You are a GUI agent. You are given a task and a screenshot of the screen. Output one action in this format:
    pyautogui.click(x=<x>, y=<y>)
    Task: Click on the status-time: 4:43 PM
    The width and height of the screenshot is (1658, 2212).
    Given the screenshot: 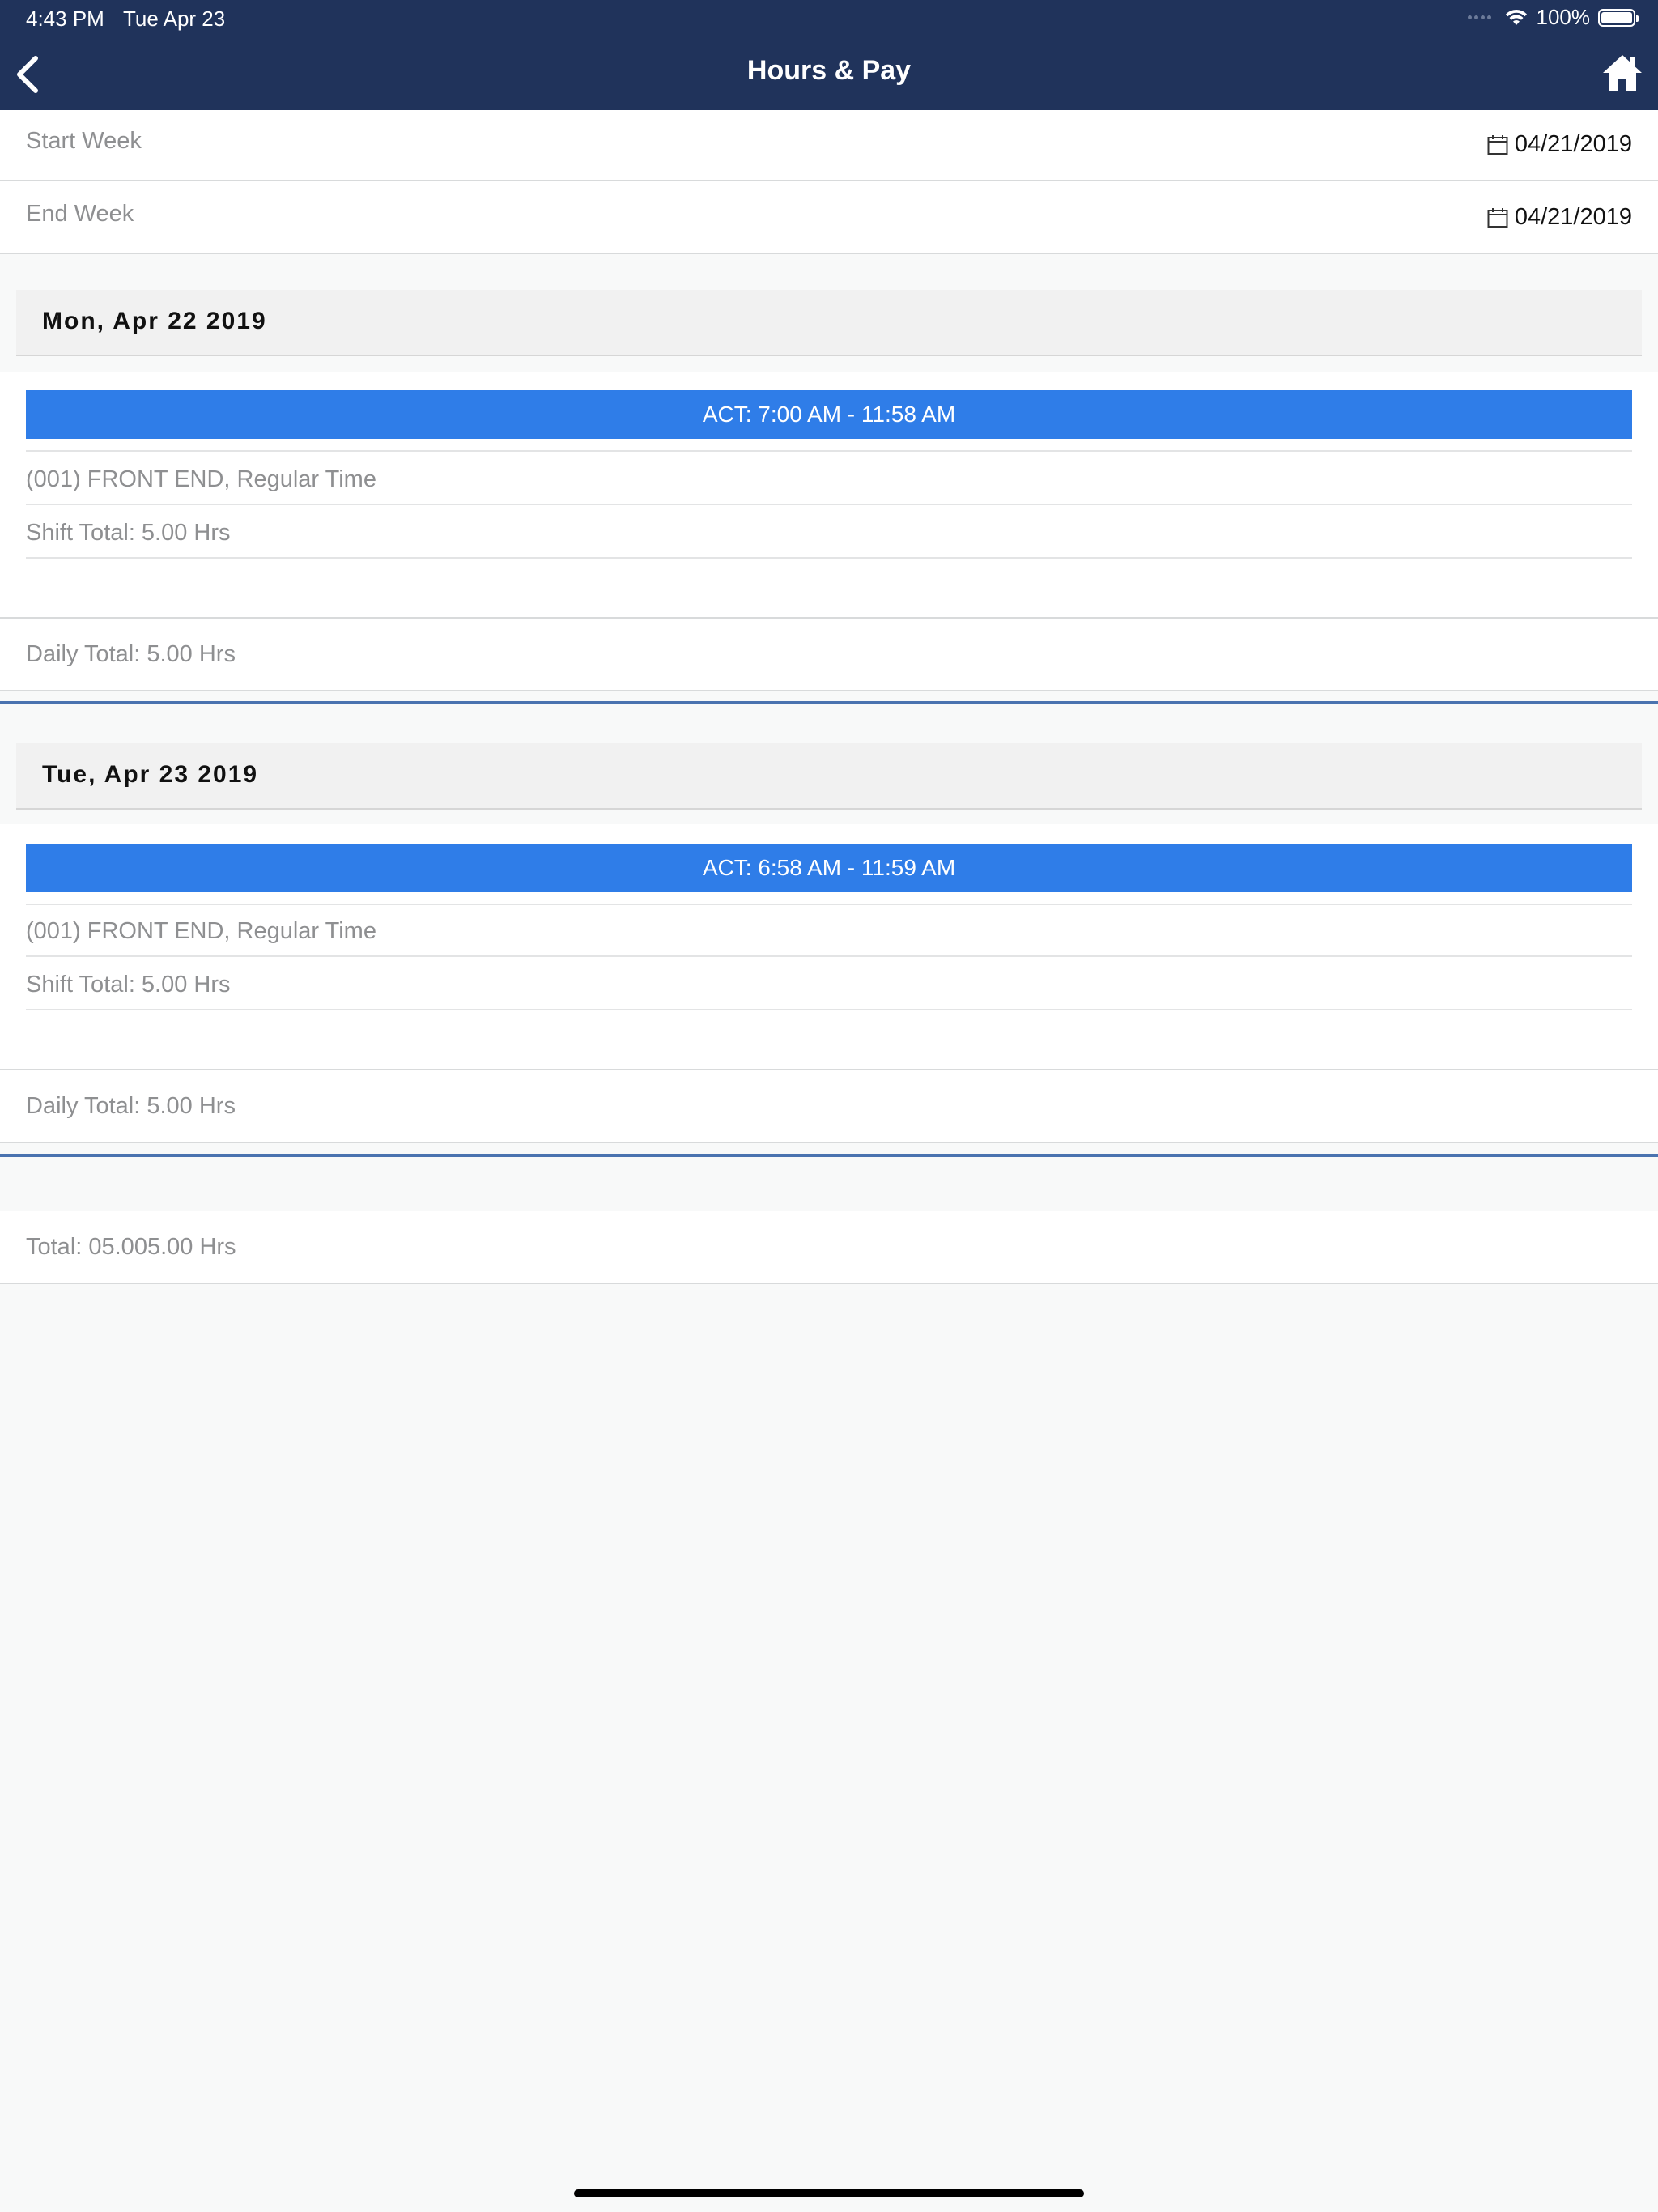 What is the action you would take?
    pyautogui.click(x=65, y=19)
    